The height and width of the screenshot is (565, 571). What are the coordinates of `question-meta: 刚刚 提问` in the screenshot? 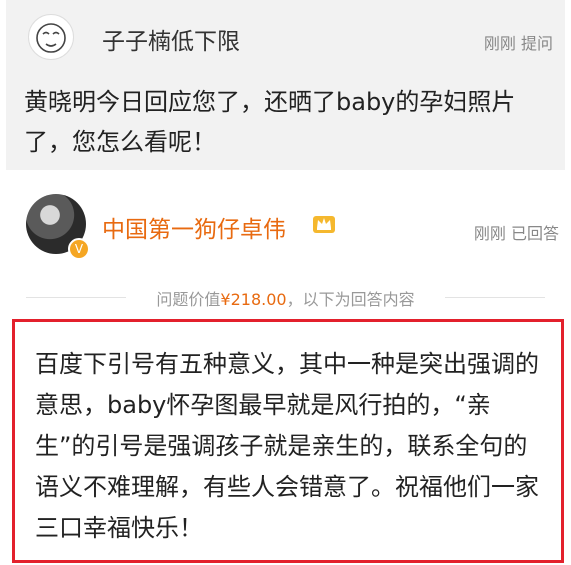 It's located at (518, 42).